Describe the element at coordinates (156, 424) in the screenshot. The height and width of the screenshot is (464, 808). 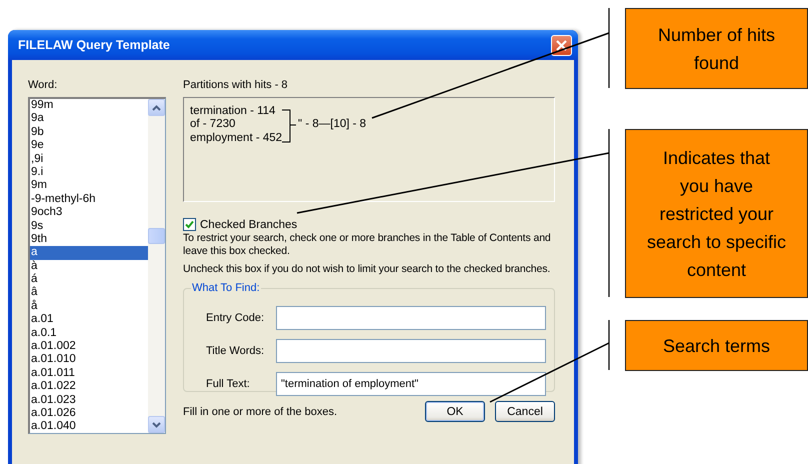
I see `scroll-down-button` at that location.